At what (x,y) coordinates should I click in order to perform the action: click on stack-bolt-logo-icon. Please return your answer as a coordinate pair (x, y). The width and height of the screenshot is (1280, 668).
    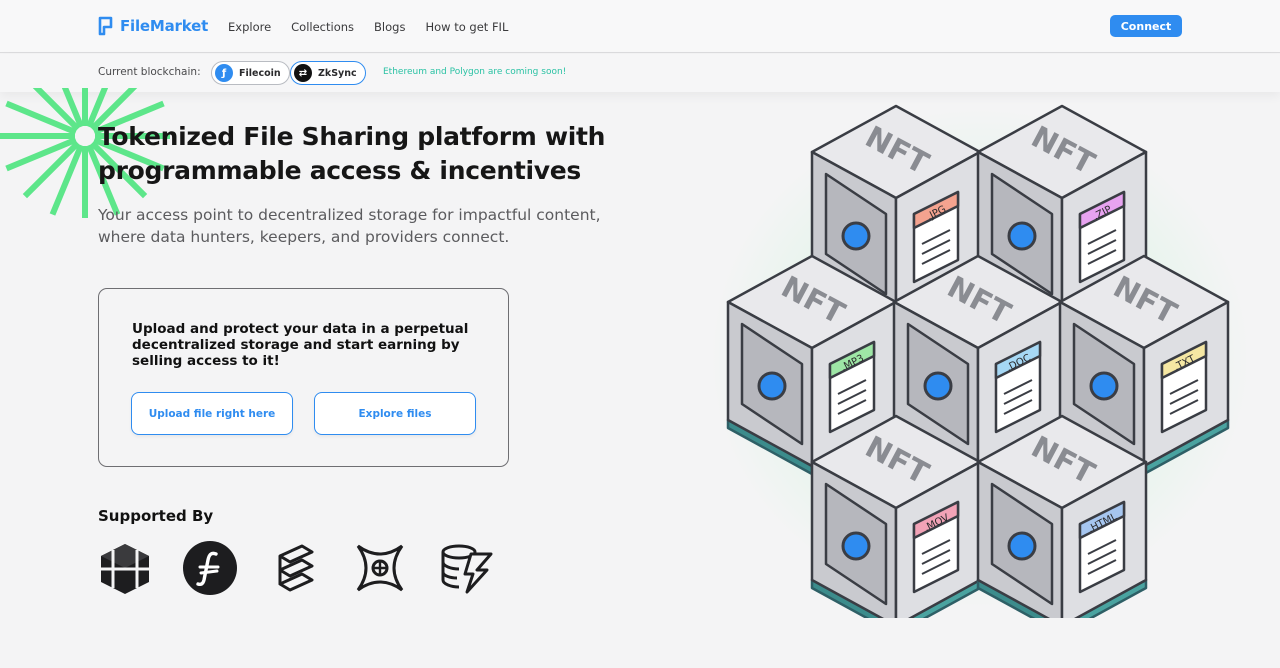
    Looking at the image, I should click on (465, 568).